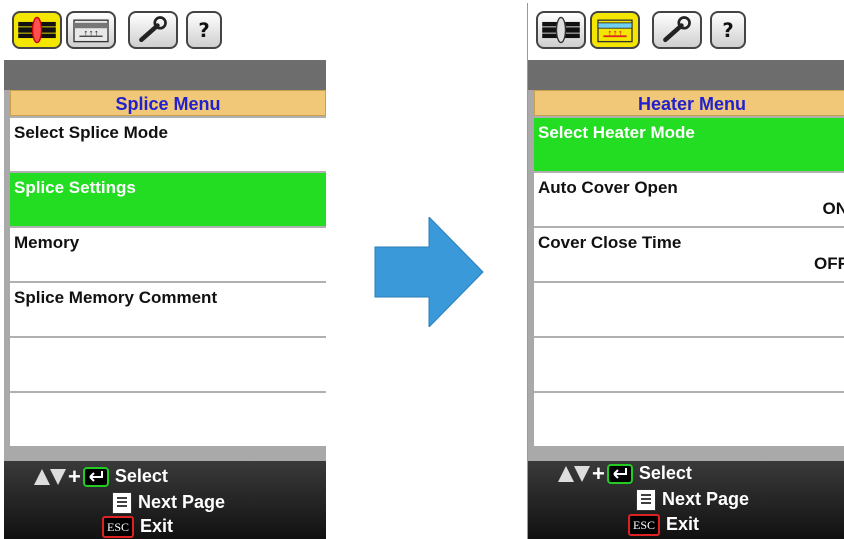 This screenshot has width=844, height=539. What do you see at coordinates (610, 242) in the screenshot?
I see `menu-item-label: Cover Close Time` at bounding box center [610, 242].